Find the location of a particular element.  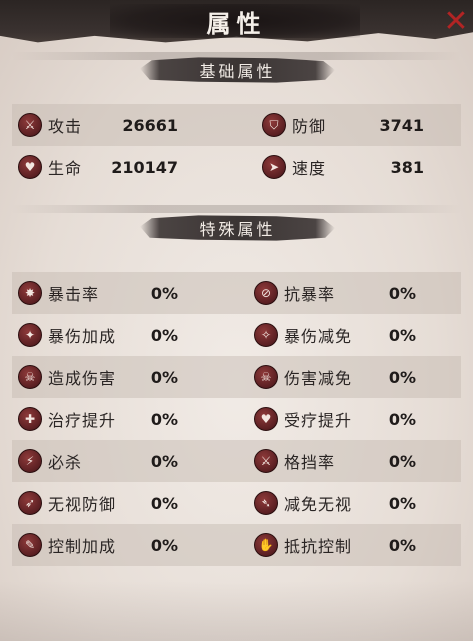

stat-row: ✚ 治疗提升 0% ♥ 受疗提升 0% is located at coordinates (236, 419).